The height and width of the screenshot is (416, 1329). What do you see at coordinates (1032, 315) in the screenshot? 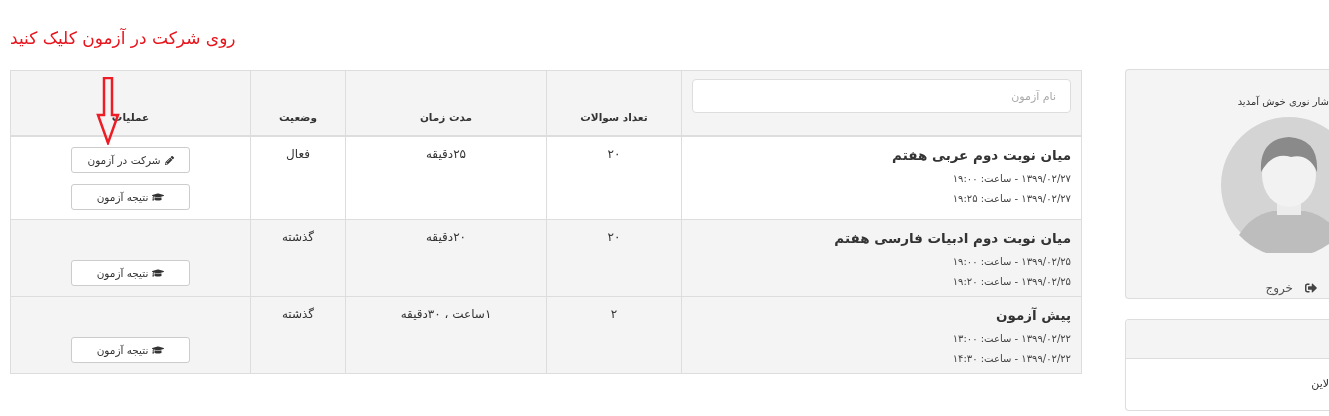
I see `exam-name: پیش آزمون` at bounding box center [1032, 315].